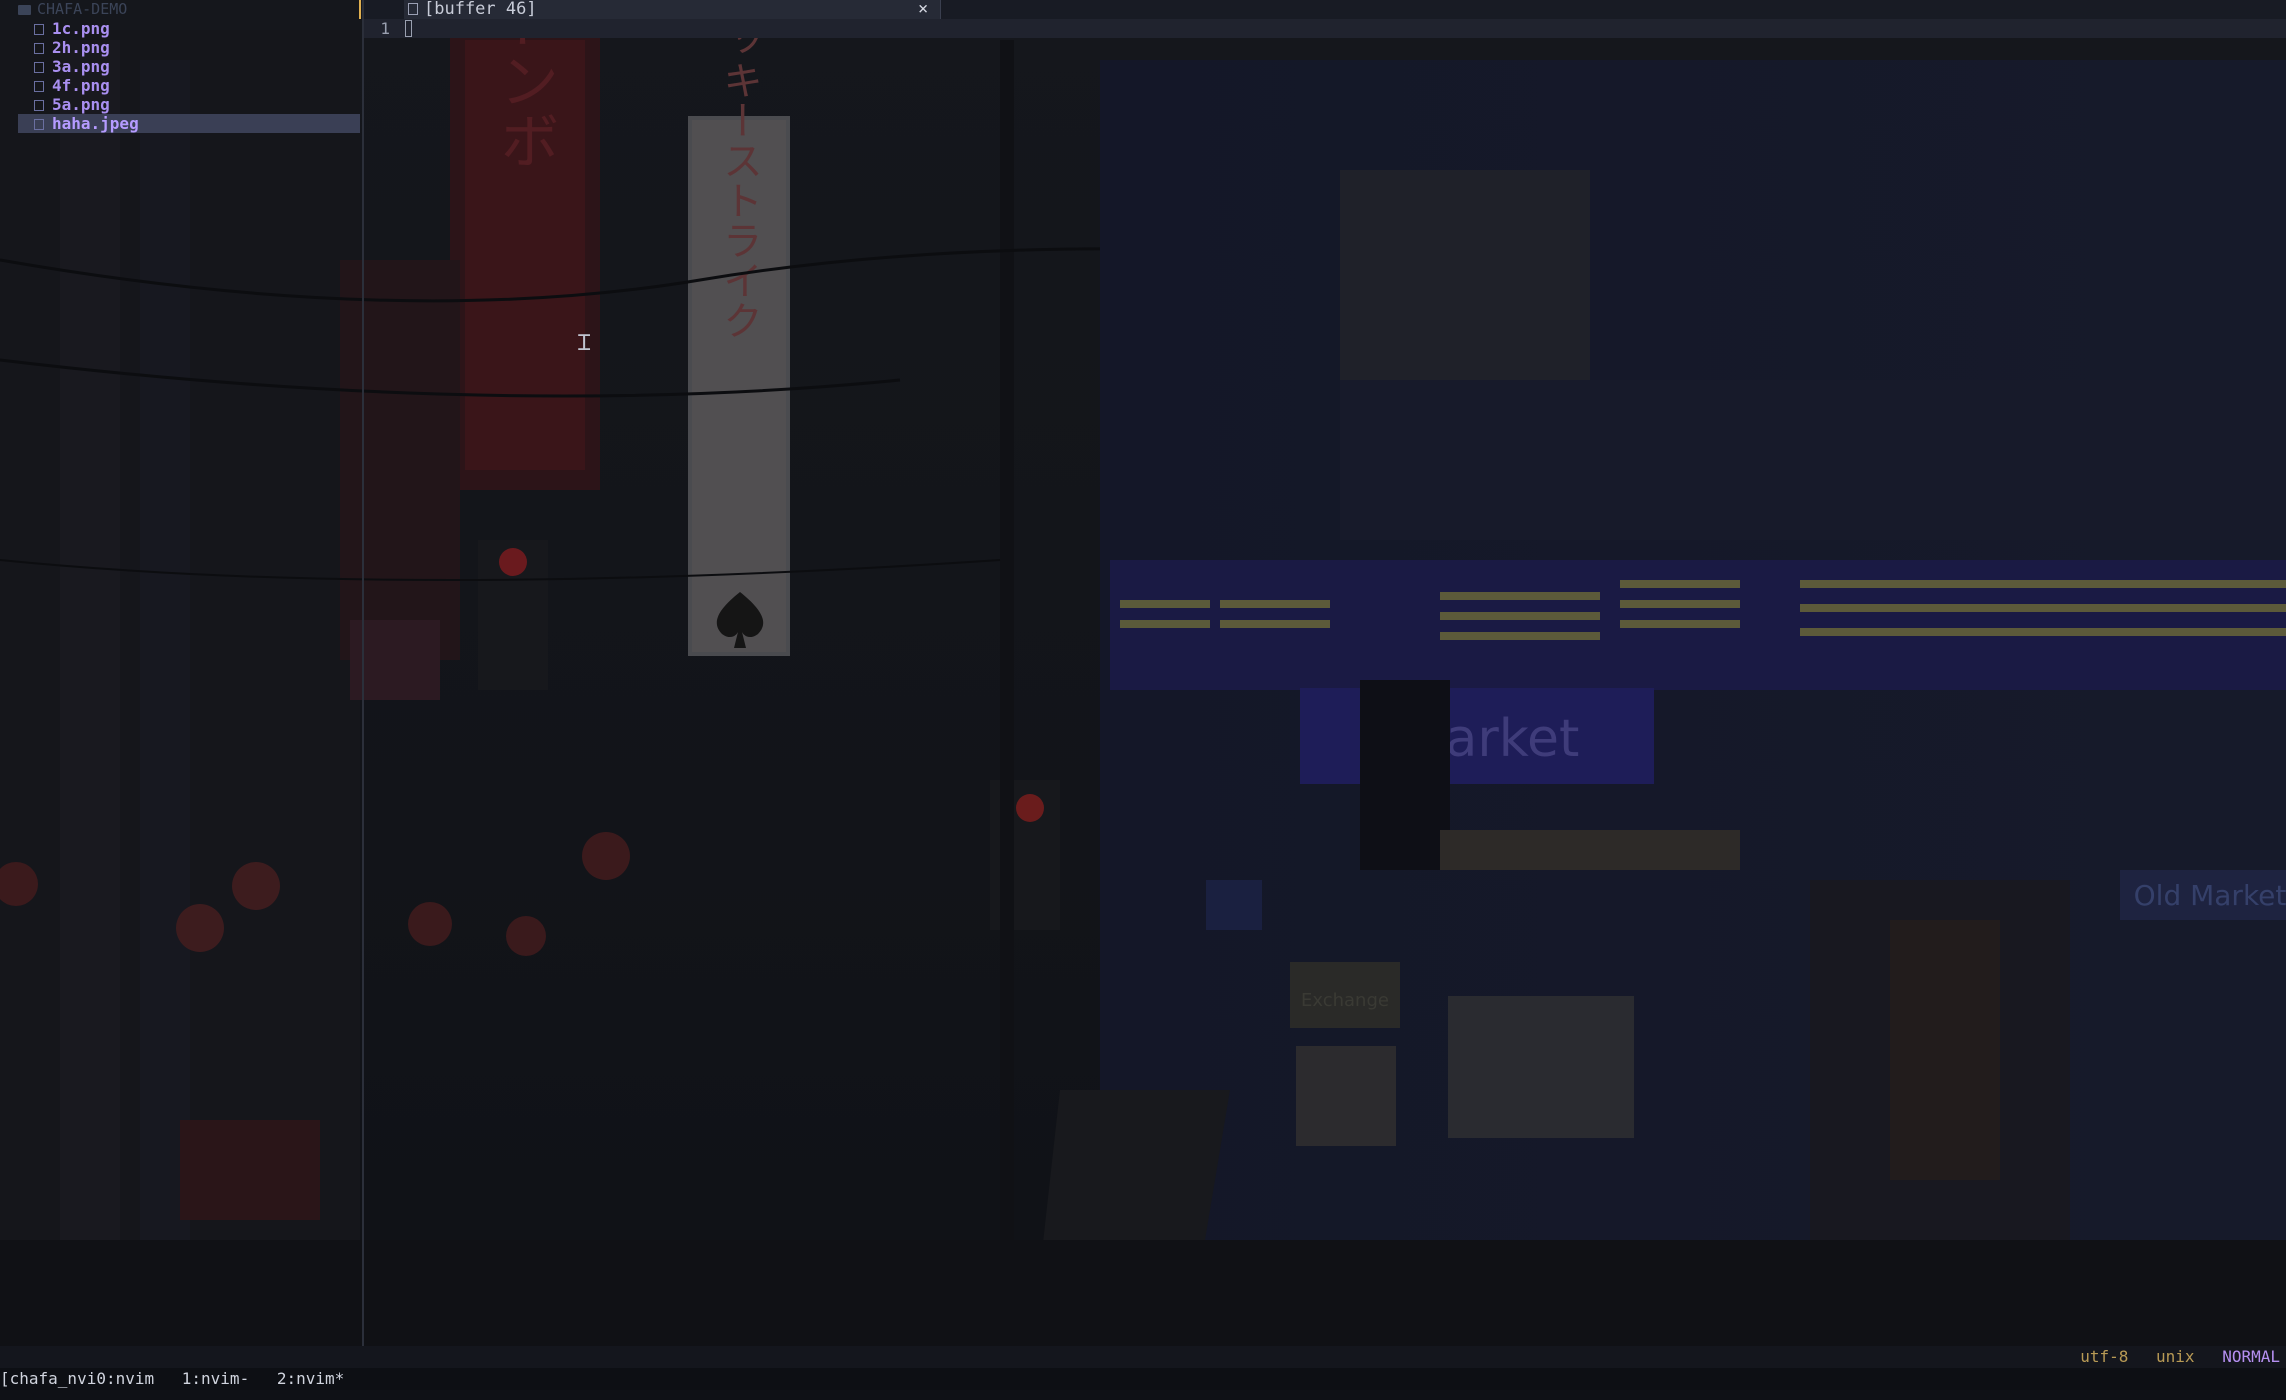 The image size is (2286, 1400). What do you see at coordinates (739, 170) in the screenshot?
I see `sign-text-vertical: ラッキーストライク` at bounding box center [739, 170].